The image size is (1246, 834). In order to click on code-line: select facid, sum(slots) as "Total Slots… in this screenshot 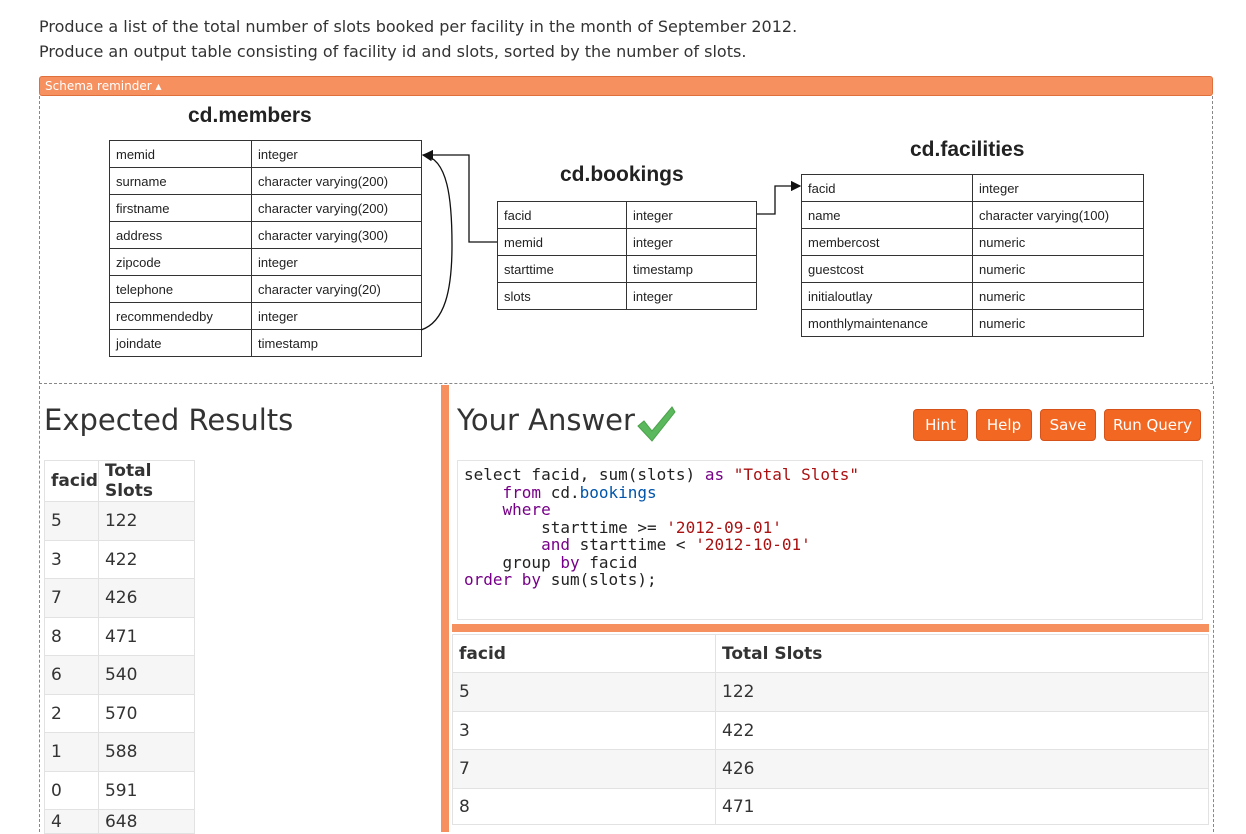, I will do `click(833, 475)`.